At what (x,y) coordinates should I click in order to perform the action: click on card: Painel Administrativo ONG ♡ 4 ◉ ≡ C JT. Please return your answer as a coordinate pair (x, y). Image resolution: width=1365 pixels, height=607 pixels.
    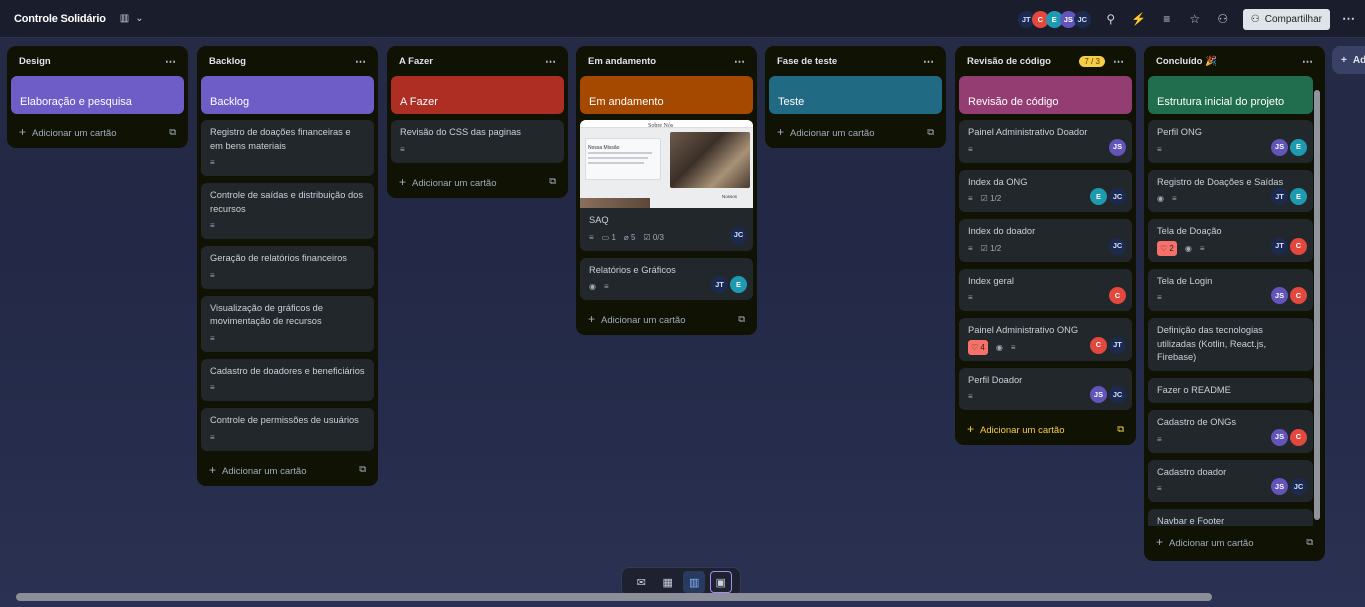
    Looking at the image, I should click on (1045, 339).